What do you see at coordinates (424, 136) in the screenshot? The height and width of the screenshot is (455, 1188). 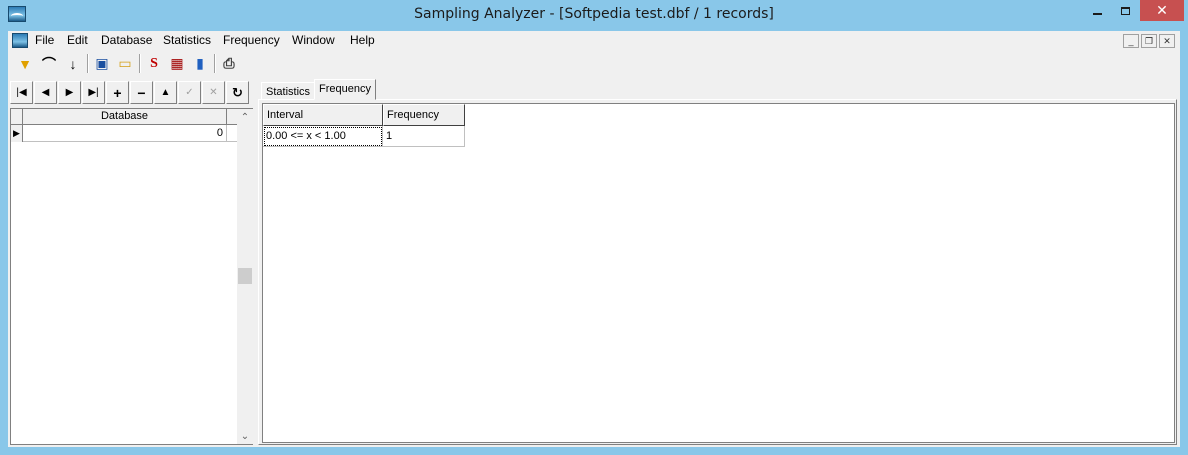 I see `frequency-cell: 1` at bounding box center [424, 136].